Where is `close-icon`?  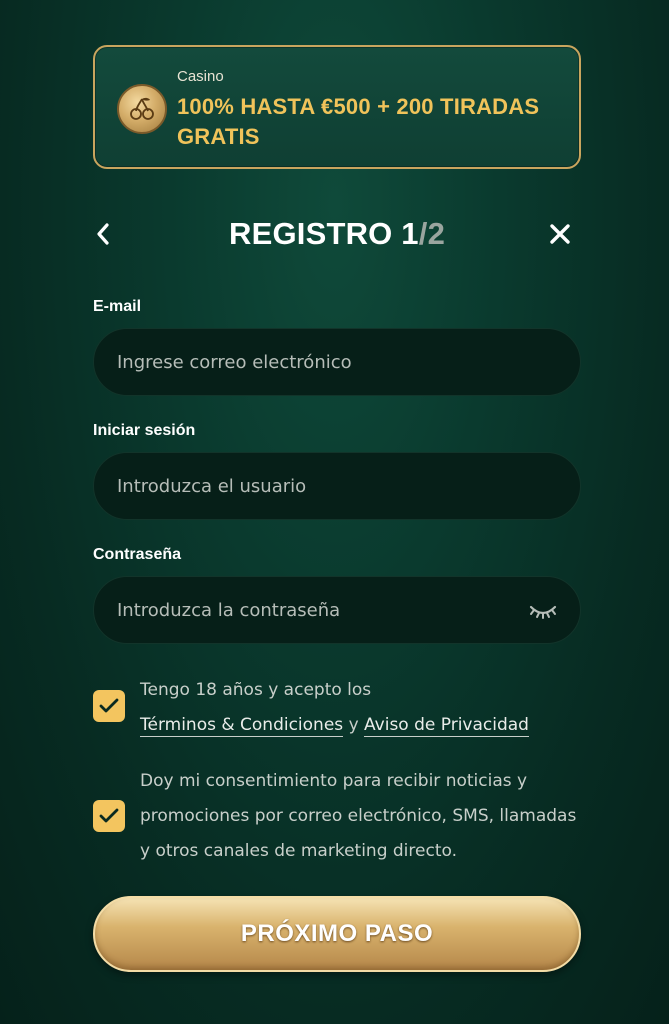
close-icon is located at coordinates (560, 234).